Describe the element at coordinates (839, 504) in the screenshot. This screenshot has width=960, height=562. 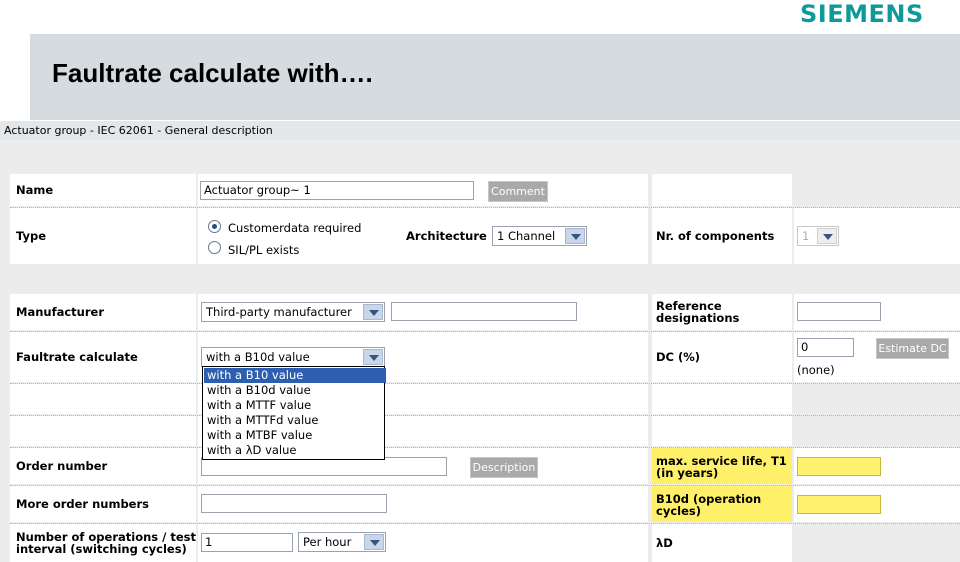
I see `b10d-input` at that location.